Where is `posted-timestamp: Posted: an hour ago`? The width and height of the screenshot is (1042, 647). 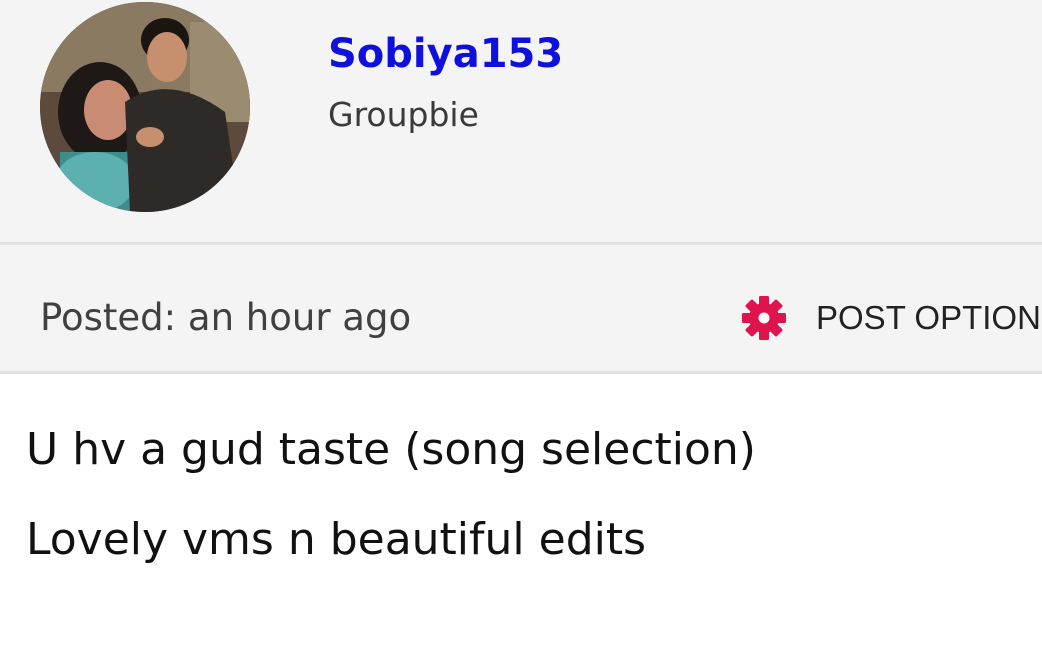 posted-timestamp: Posted: an hour ago is located at coordinates (226, 317).